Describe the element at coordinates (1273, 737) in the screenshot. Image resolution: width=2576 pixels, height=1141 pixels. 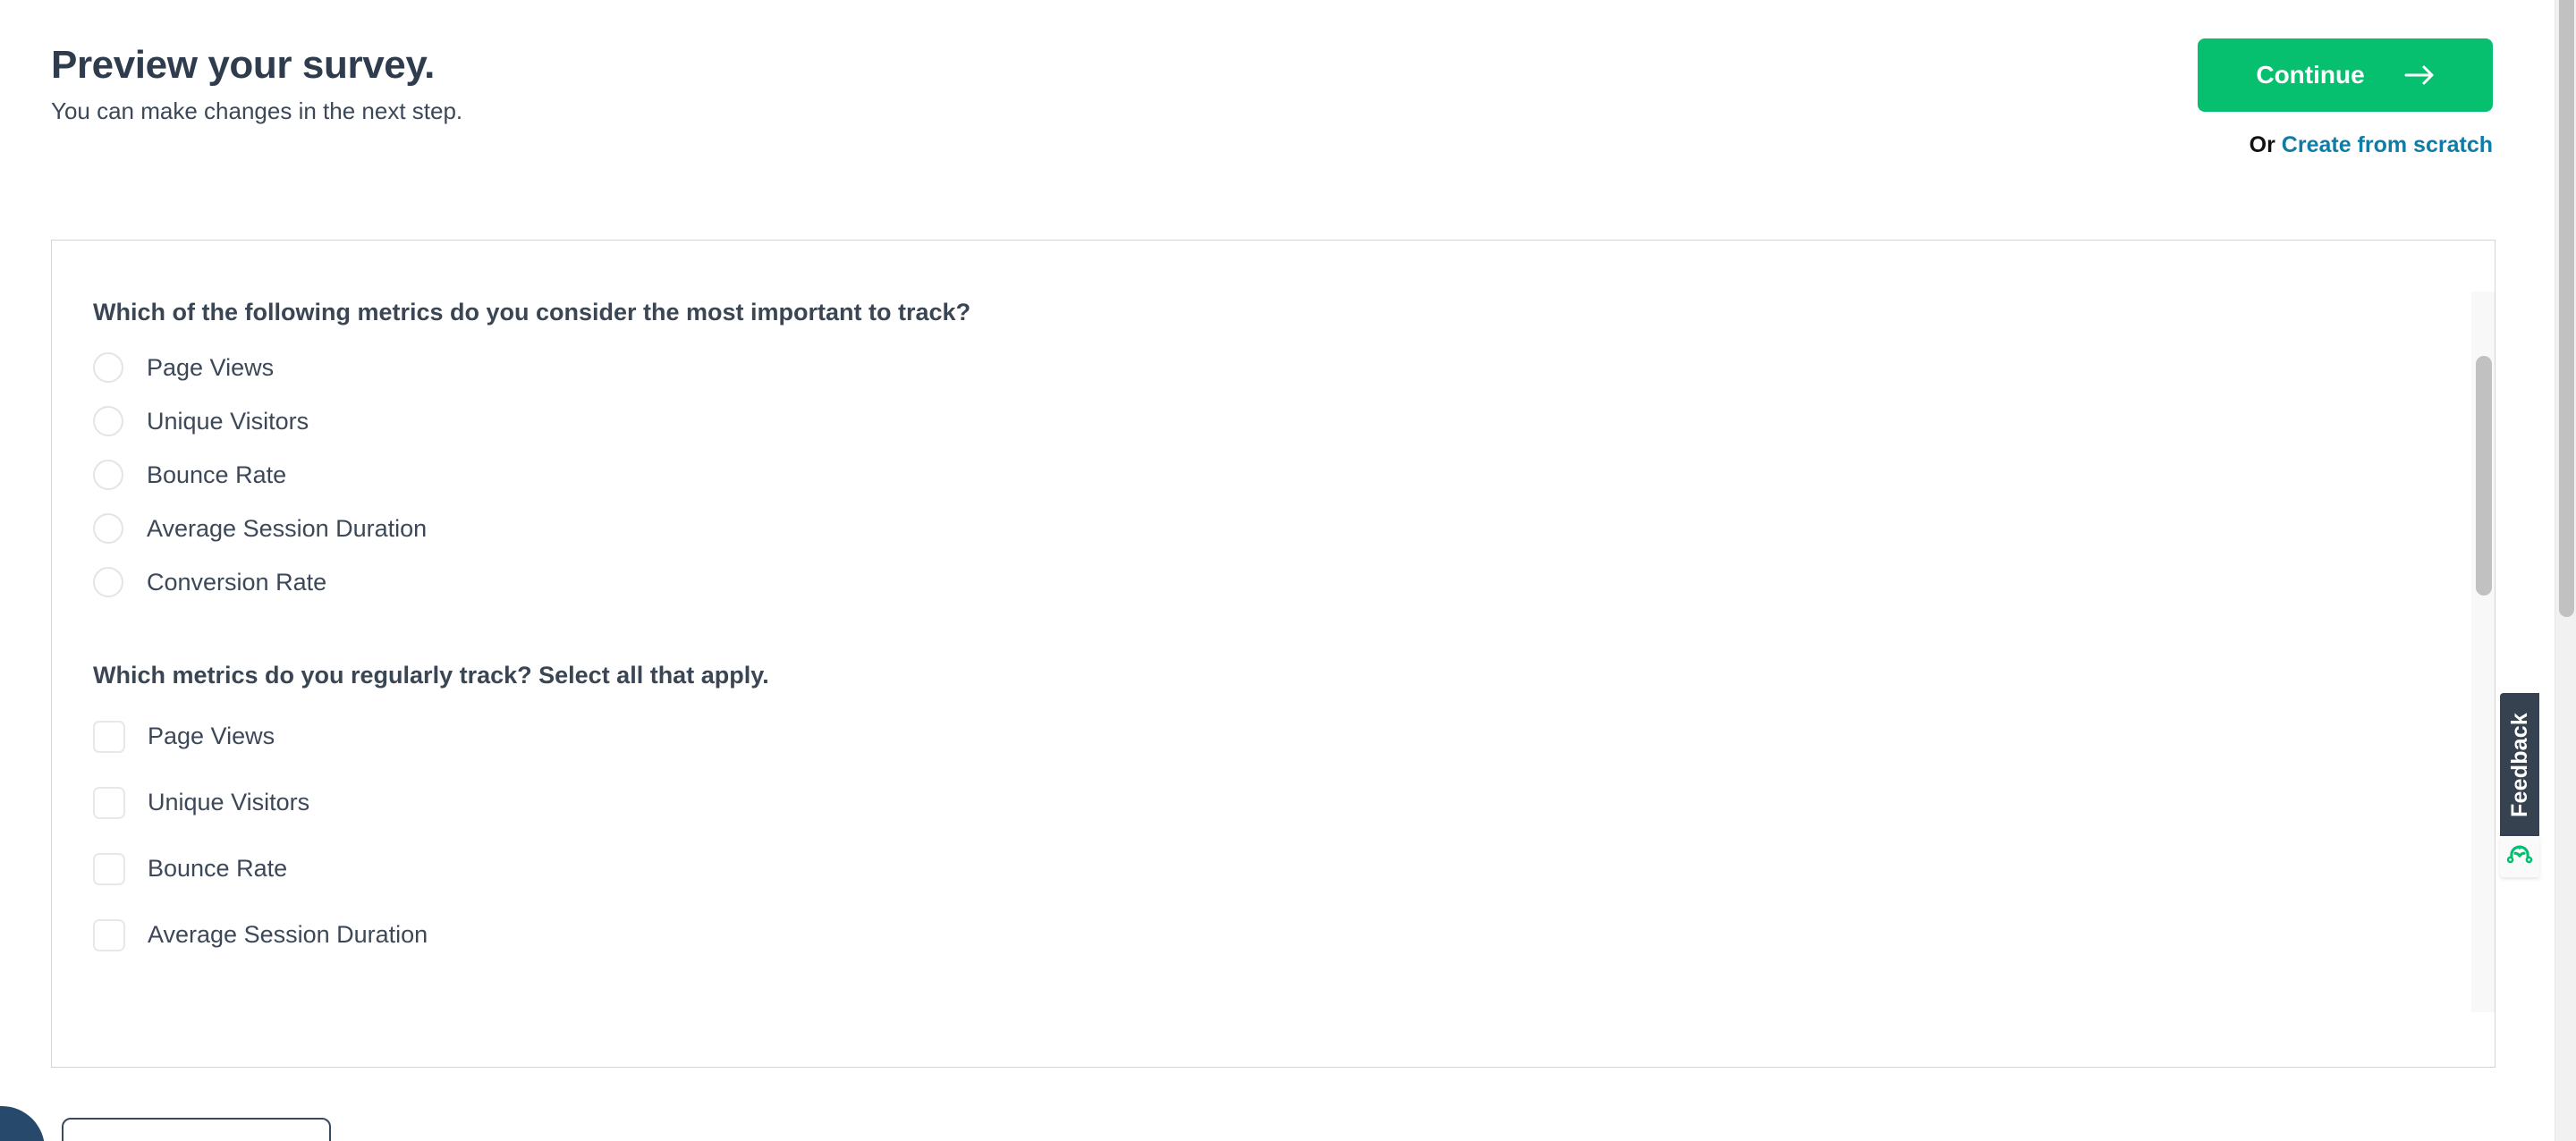
I see `checkbox-option-row: Page Views` at that location.